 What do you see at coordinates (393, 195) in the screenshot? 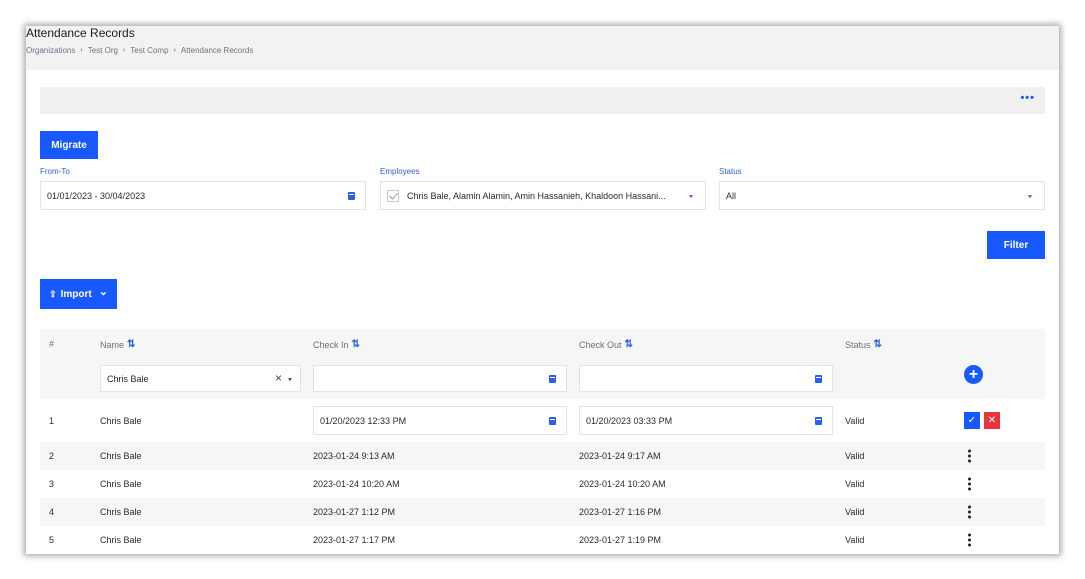
I see `select-all-checkbox` at bounding box center [393, 195].